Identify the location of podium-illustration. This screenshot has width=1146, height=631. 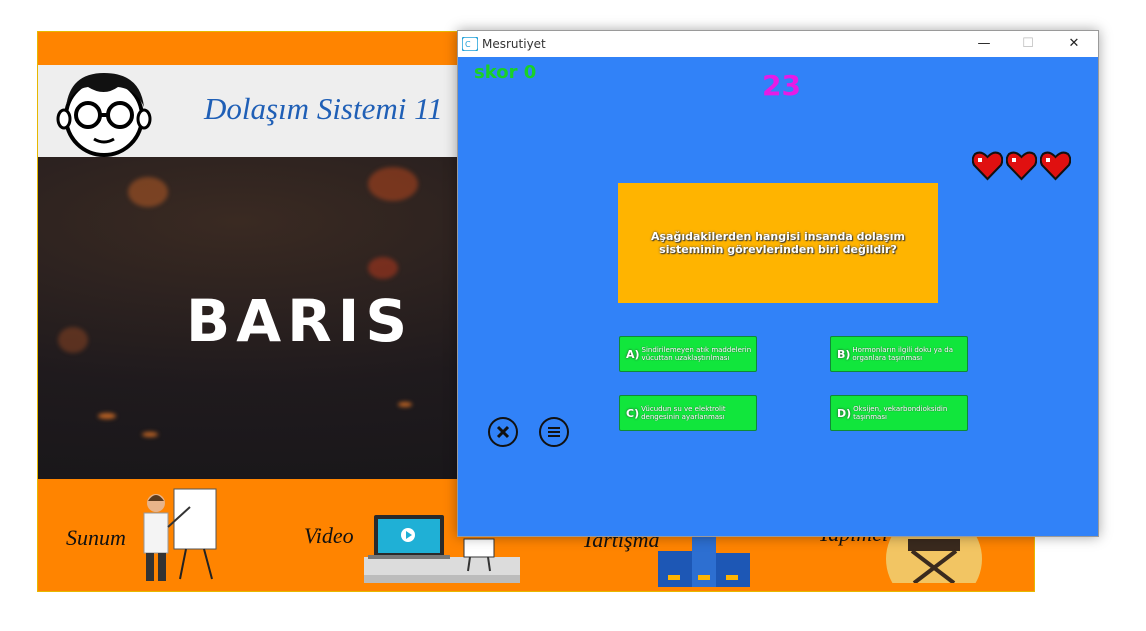
(704, 559).